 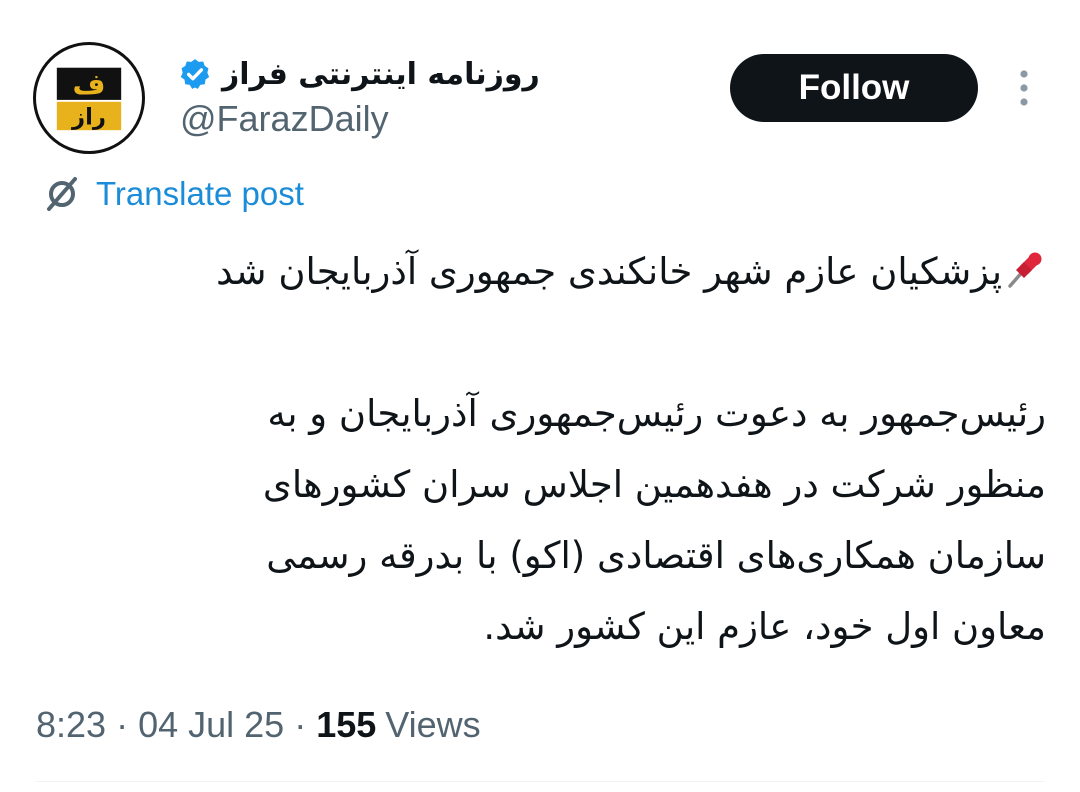 I want to click on views-count: 155, so click(x=346, y=725).